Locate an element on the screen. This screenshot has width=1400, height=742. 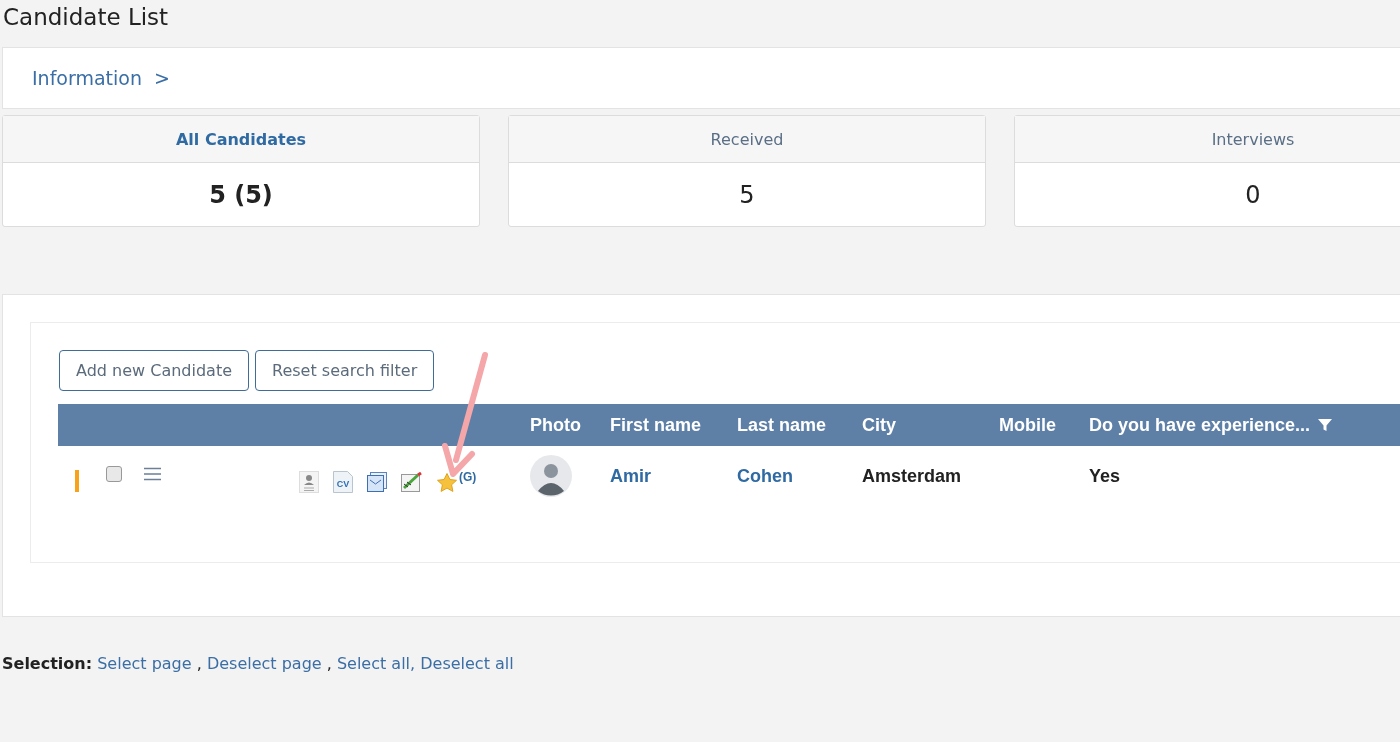
column-header: City is located at coordinates (879, 425).